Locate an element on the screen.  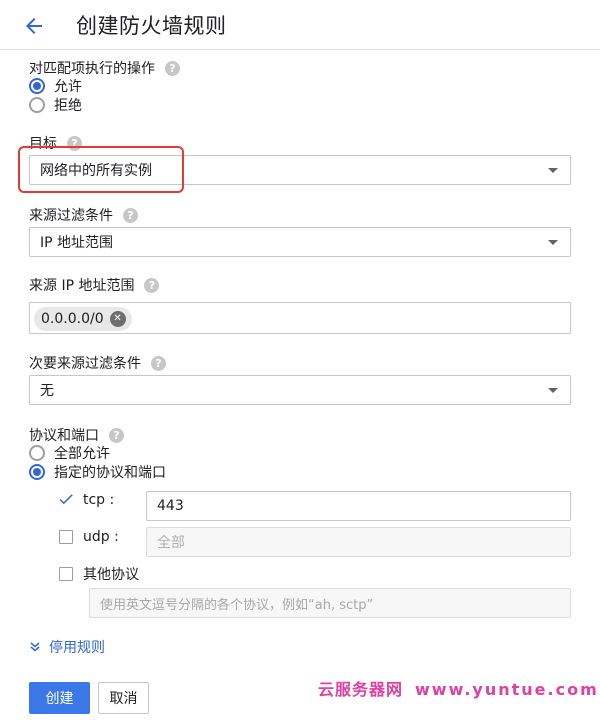
page-title: 创建防火墙规则 is located at coordinates (151, 26).